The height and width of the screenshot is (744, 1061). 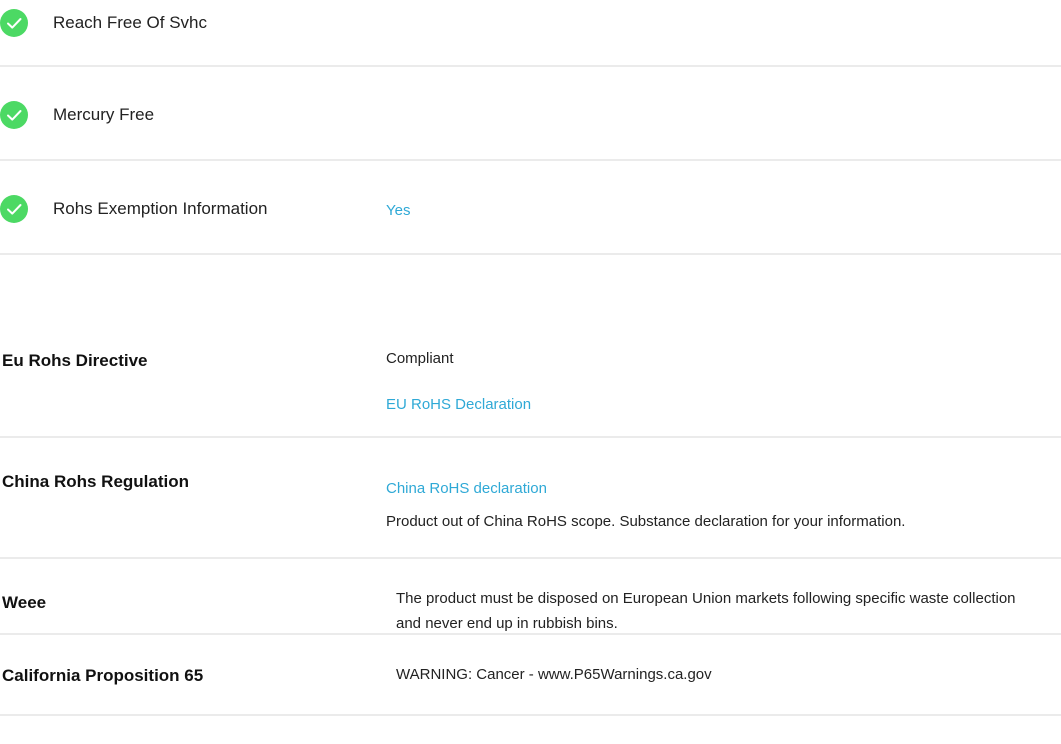 What do you see at coordinates (160, 208) in the screenshot?
I see `check-label: Rohs Exemption Information` at bounding box center [160, 208].